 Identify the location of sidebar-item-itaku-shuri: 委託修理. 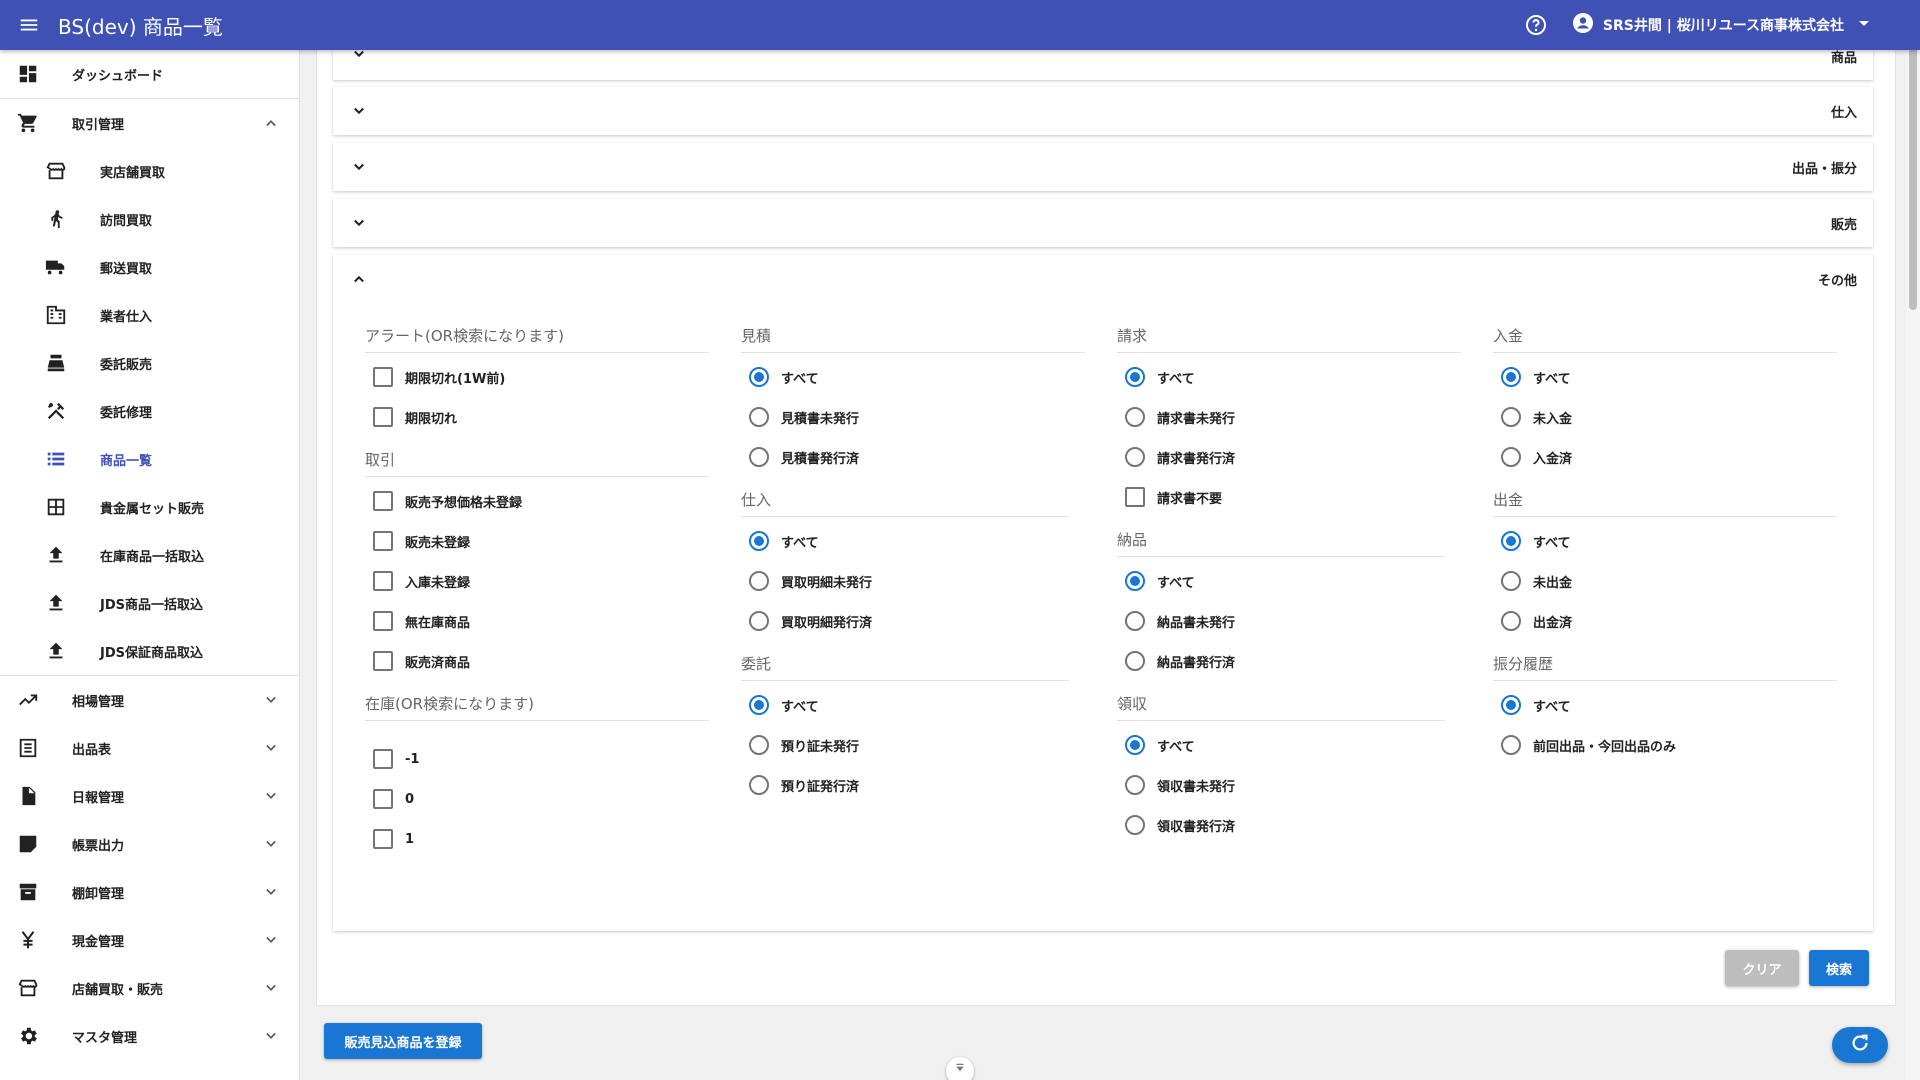
(149, 411).